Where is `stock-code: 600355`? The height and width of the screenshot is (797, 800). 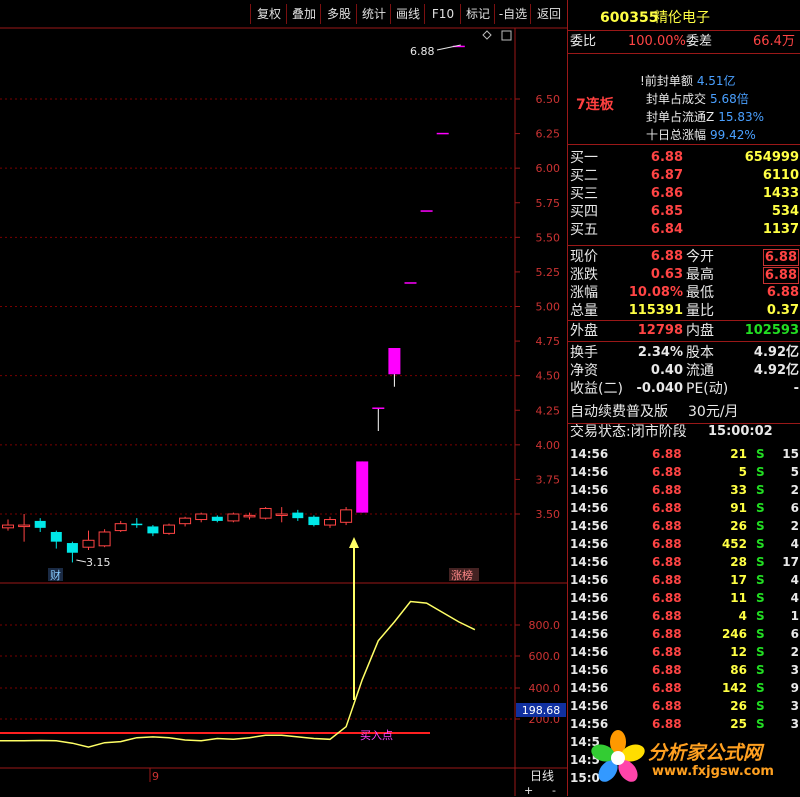
stock-code: 600355 is located at coordinates (629, 18).